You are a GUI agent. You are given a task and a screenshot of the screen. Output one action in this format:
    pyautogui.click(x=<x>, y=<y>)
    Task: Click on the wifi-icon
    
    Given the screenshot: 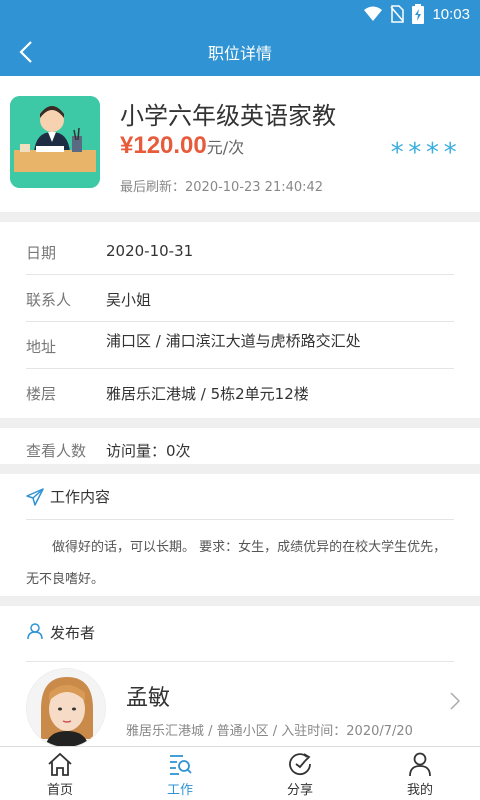 What is the action you would take?
    pyautogui.click(x=373, y=13)
    